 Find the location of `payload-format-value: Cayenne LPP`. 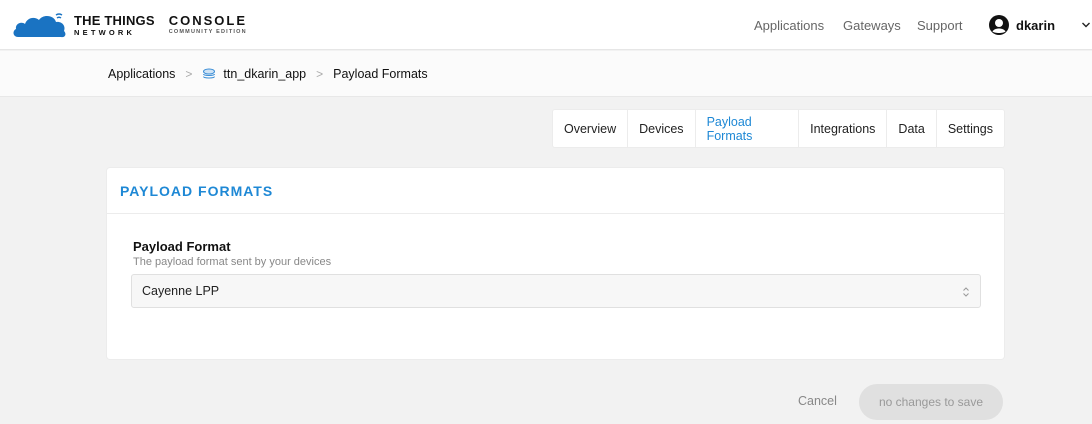

payload-format-value: Cayenne LPP is located at coordinates (181, 291).